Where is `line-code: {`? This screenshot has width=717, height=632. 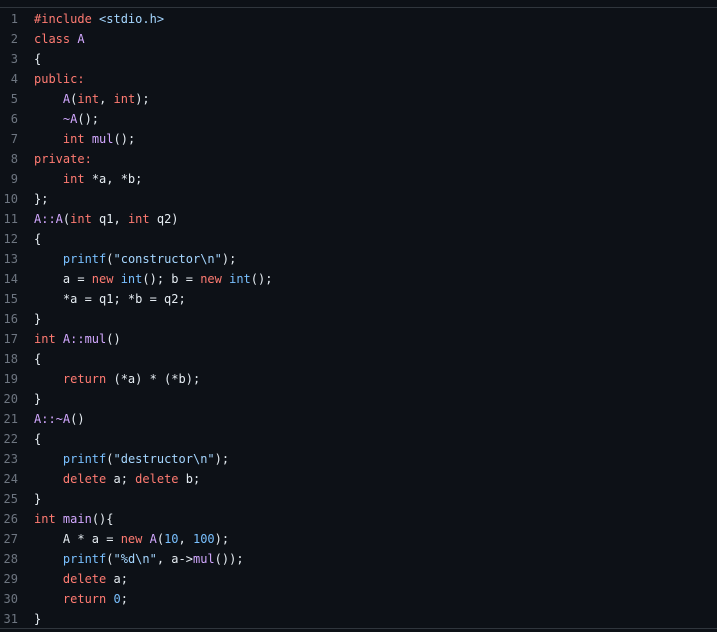 line-code: { is located at coordinates (37, 359).